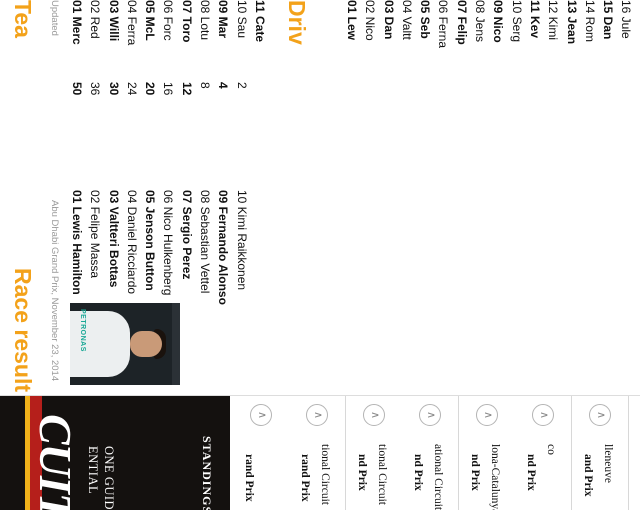 The image size is (640, 510). I want to click on race-result-name: 08 Sebastian Vettel, so click(205, 242).